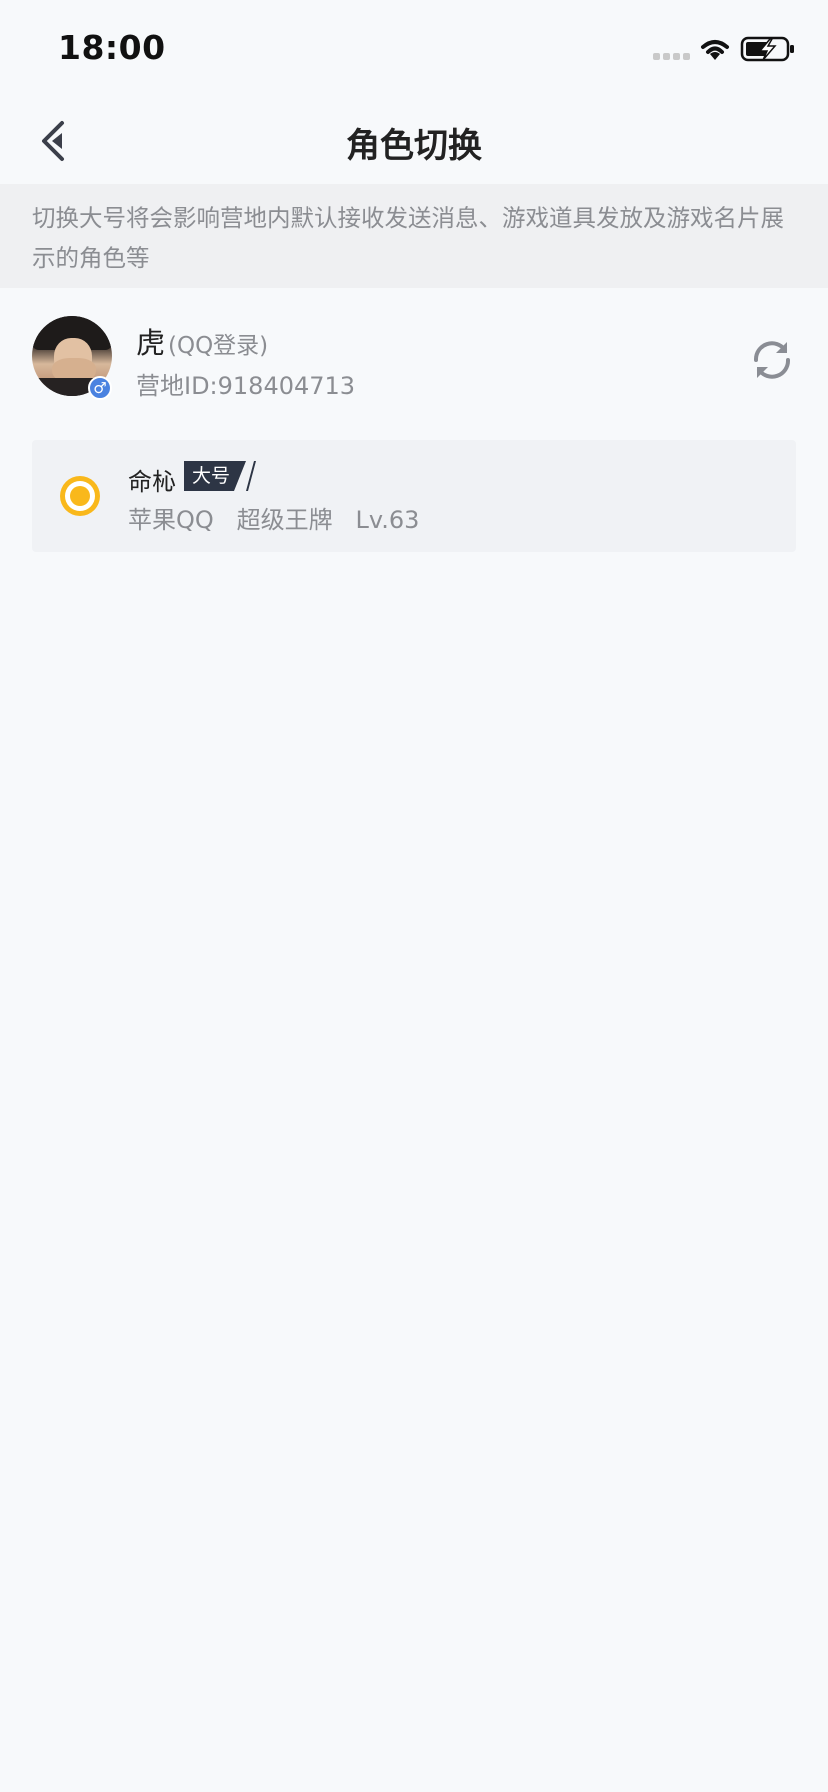 This screenshot has width=828, height=1792. I want to click on refresh-icon, so click(772, 360).